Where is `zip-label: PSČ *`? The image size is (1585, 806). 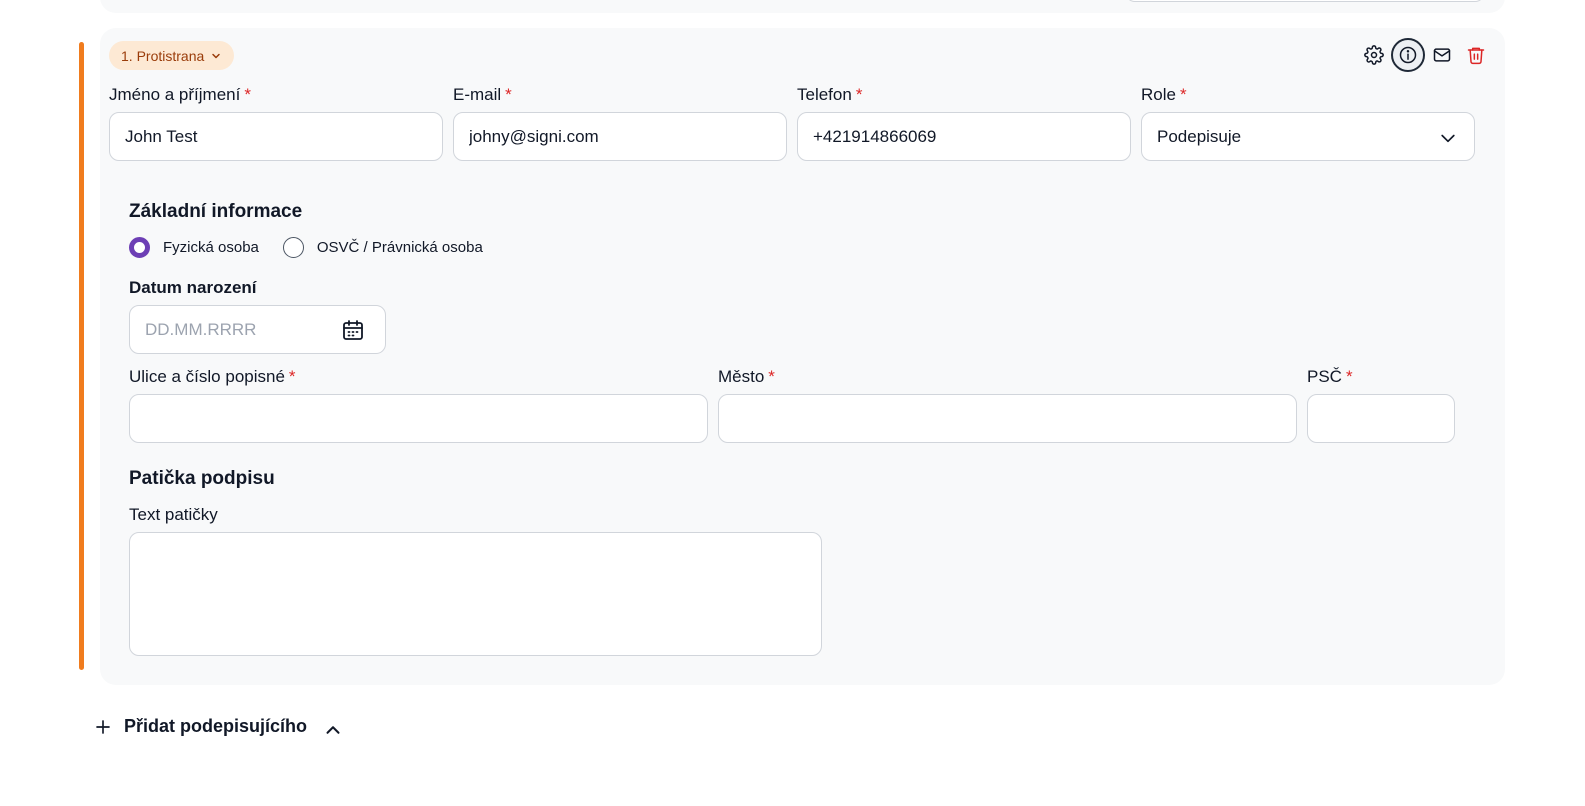
zip-label: PSČ * is located at coordinates (1330, 376).